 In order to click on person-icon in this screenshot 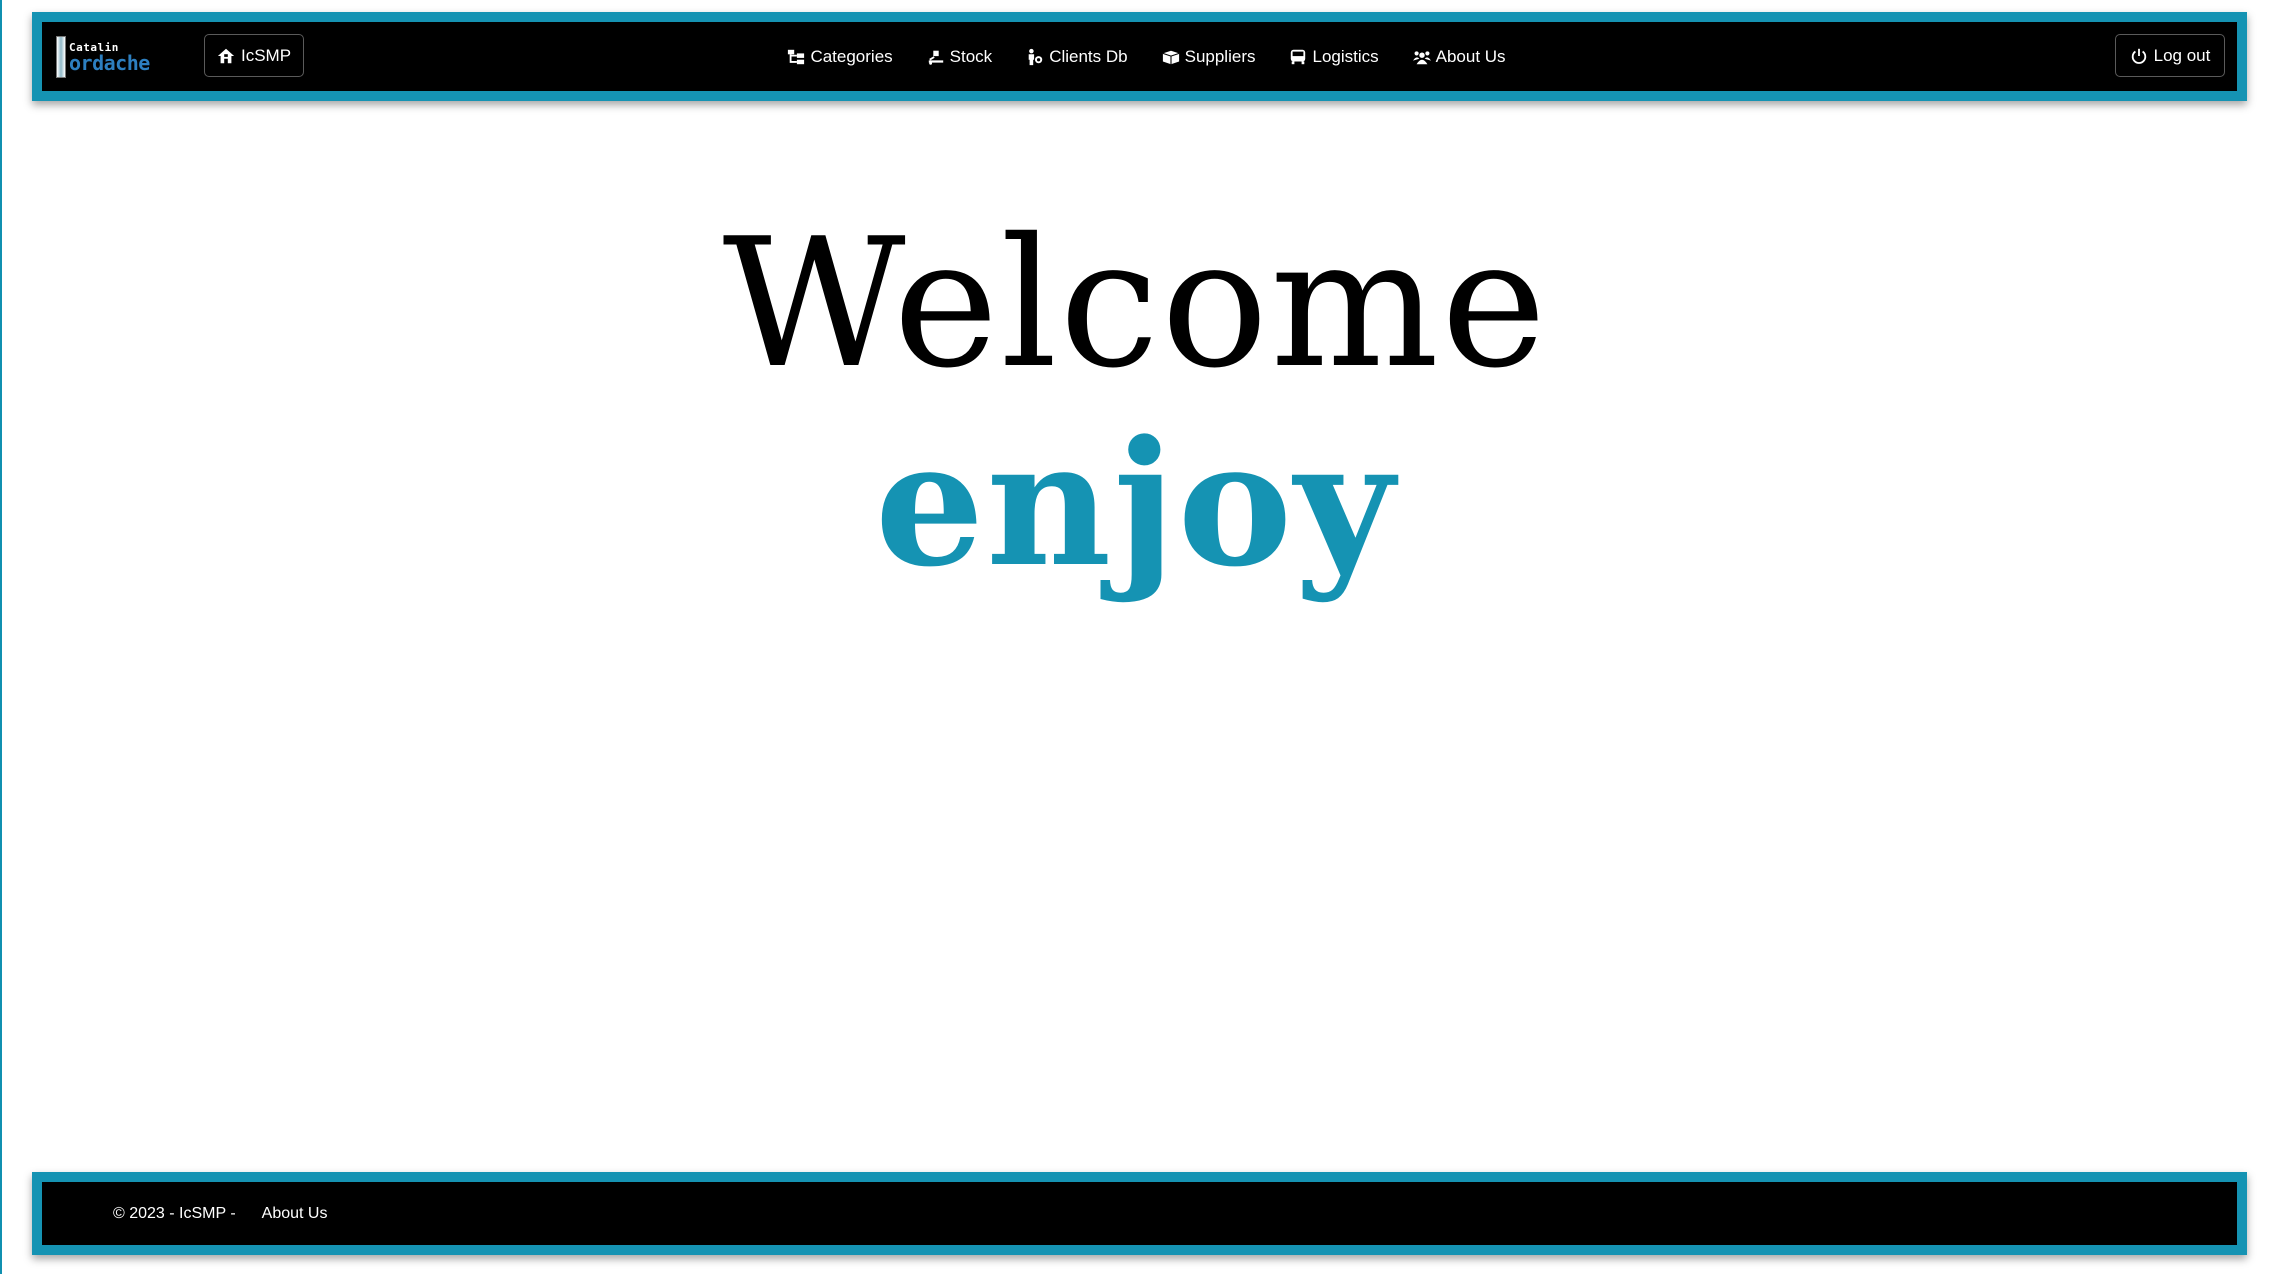, I will do `click(1035, 57)`.